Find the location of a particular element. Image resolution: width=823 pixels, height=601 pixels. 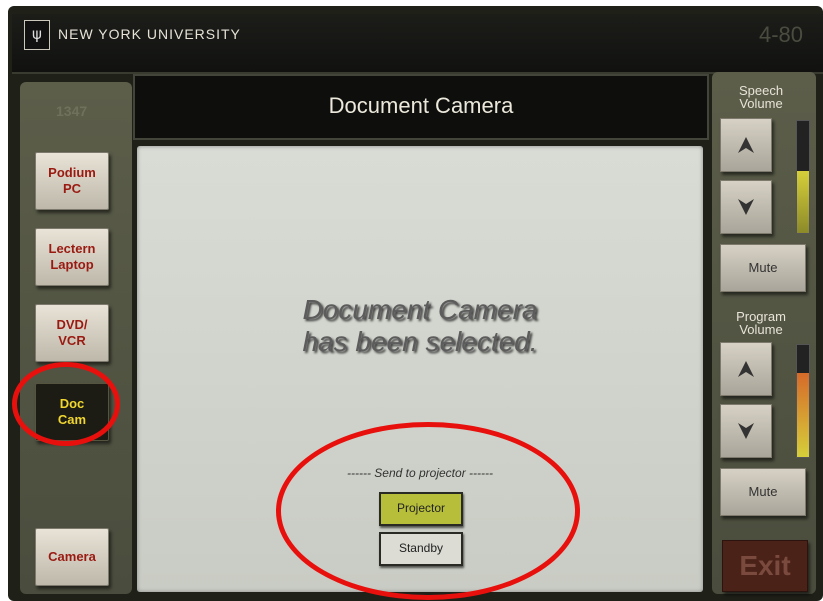

camera-button: Camera is located at coordinates (72, 557).